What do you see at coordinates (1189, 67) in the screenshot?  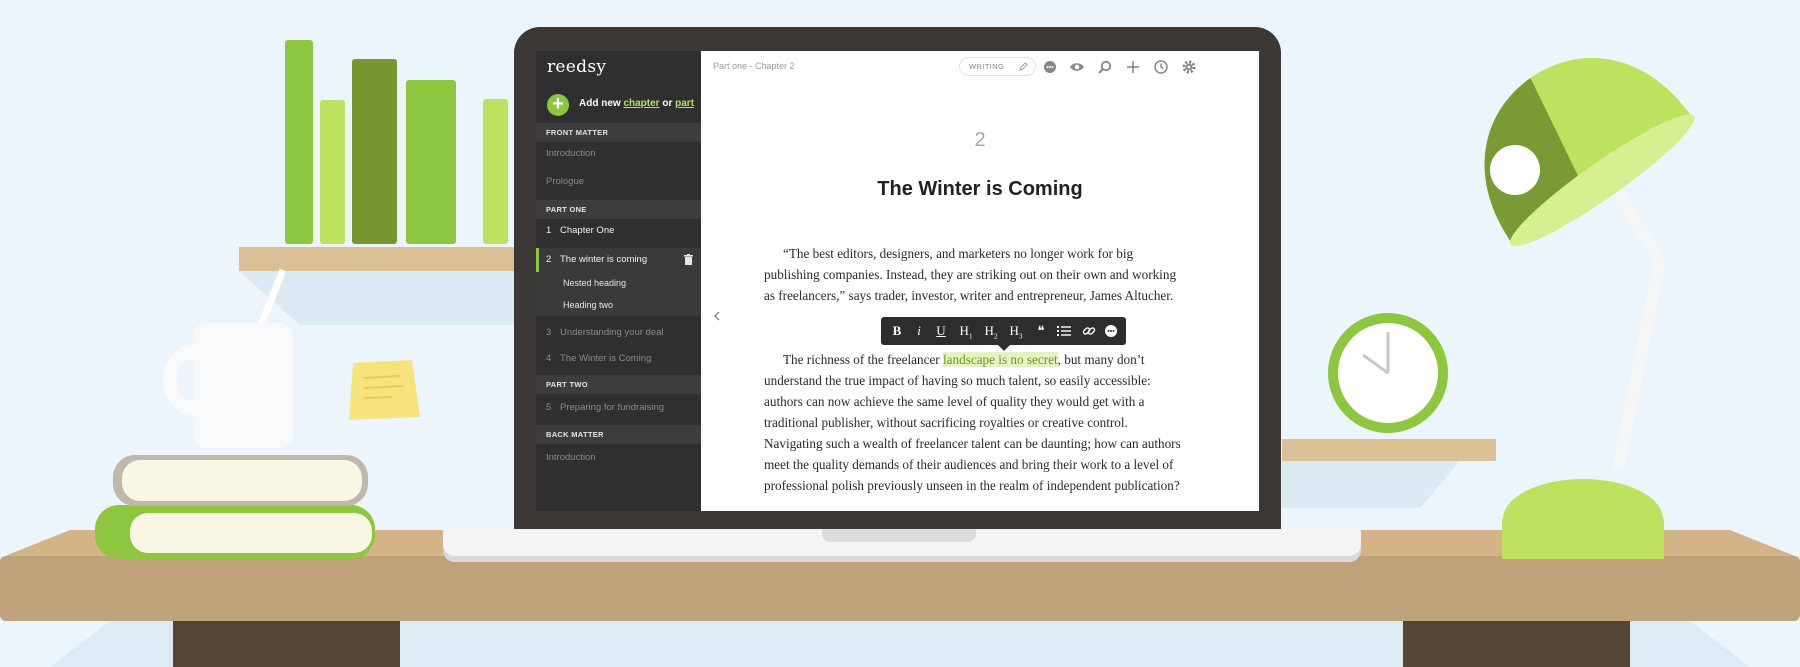 I see `gear-icon` at bounding box center [1189, 67].